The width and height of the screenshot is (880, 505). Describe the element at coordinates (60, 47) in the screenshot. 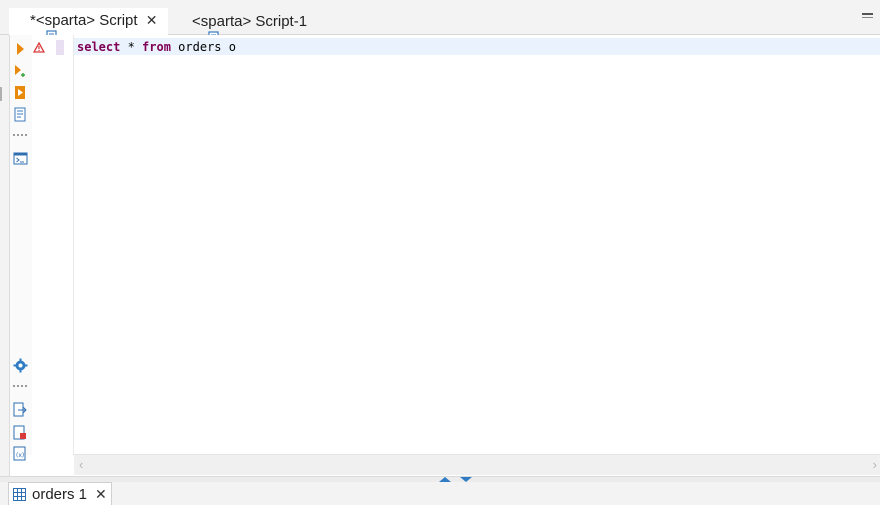

I see `current-line-marker` at that location.